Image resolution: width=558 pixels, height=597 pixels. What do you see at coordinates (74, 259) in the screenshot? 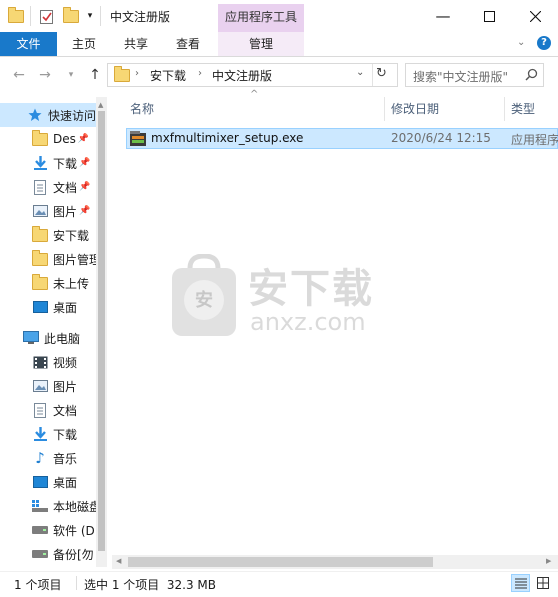
I see `nav-label: 图片管理` at bounding box center [74, 259].